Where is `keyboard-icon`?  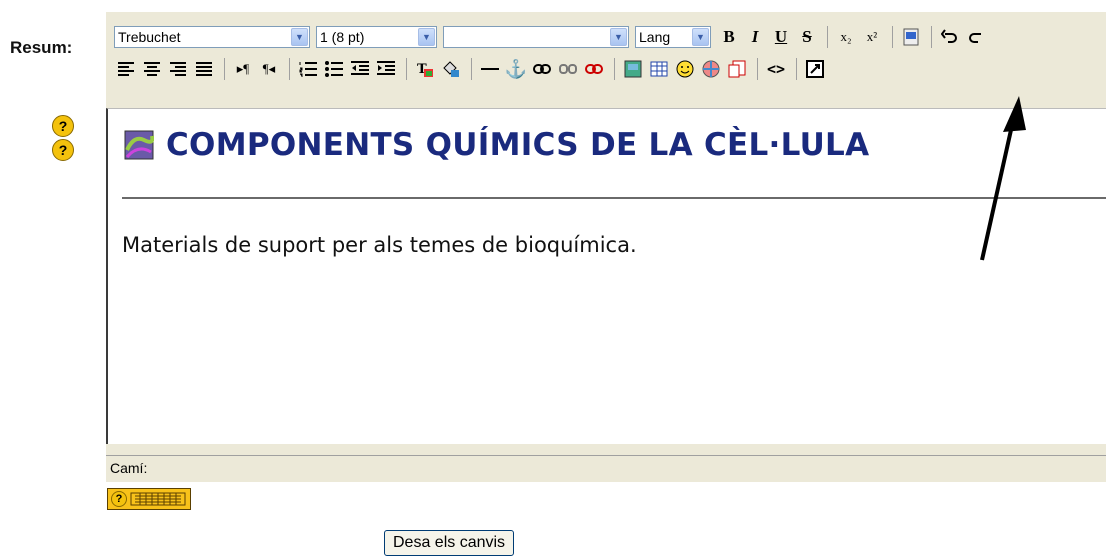 keyboard-icon is located at coordinates (158, 499).